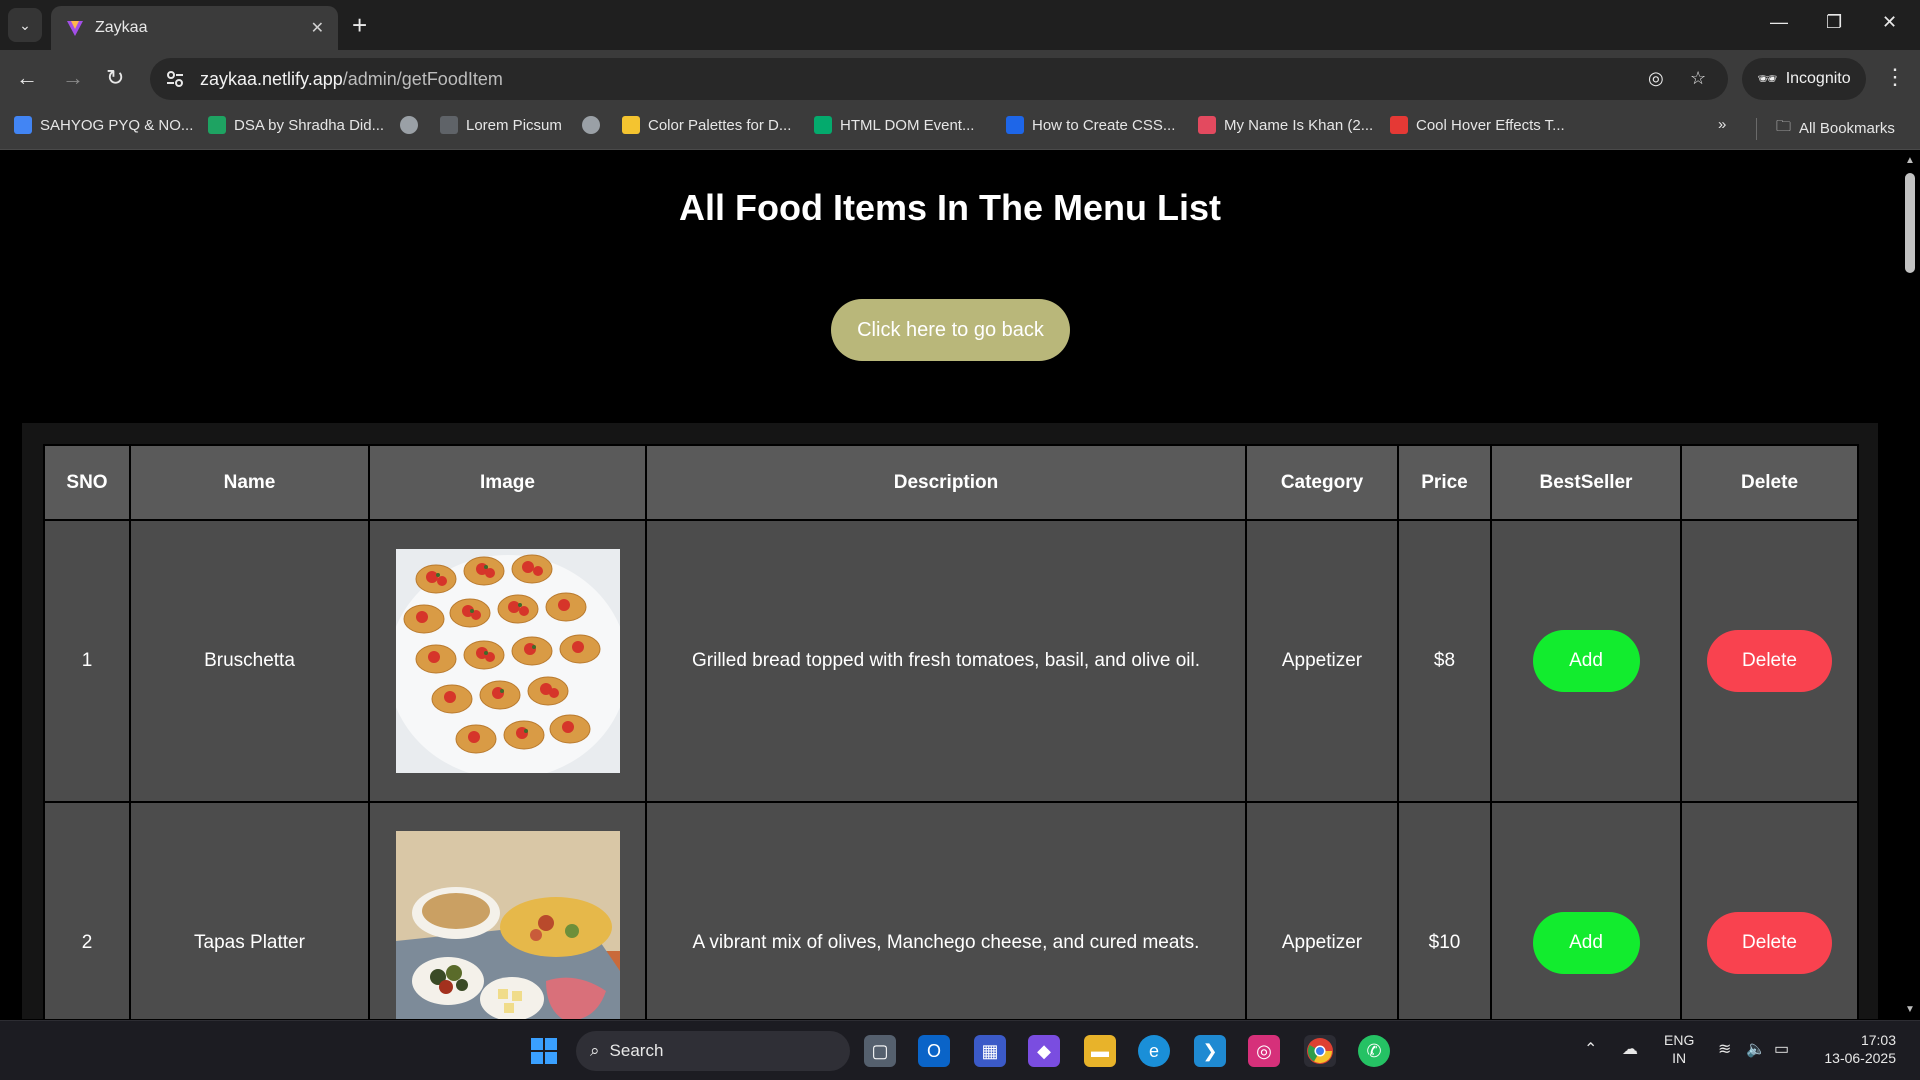 Image resolution: width=1920 pixels, height=1080 pixels. Describe the element at coordinates (1784, 126) in the screenshot. I see `folder-icon: 🗀` at that location.